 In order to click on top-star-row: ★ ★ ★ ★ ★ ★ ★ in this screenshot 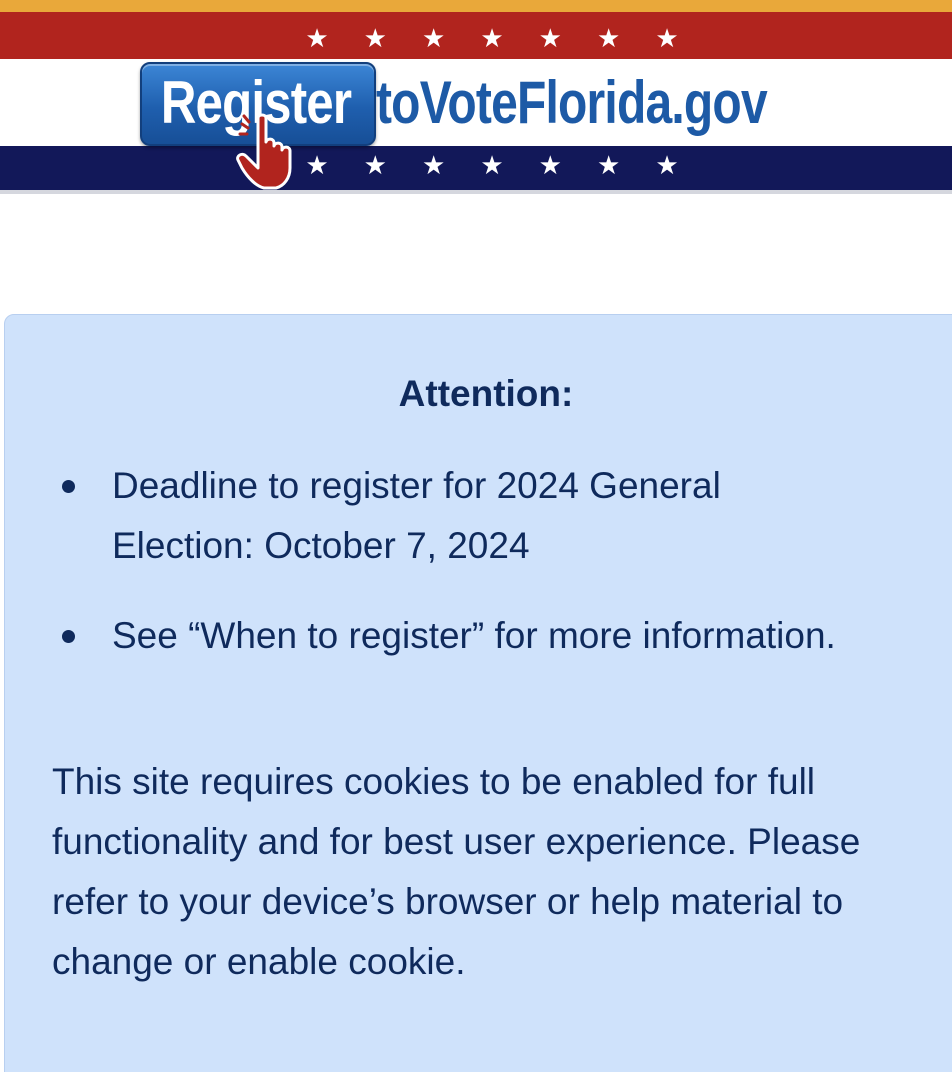, I will do `click(492, 39)`.